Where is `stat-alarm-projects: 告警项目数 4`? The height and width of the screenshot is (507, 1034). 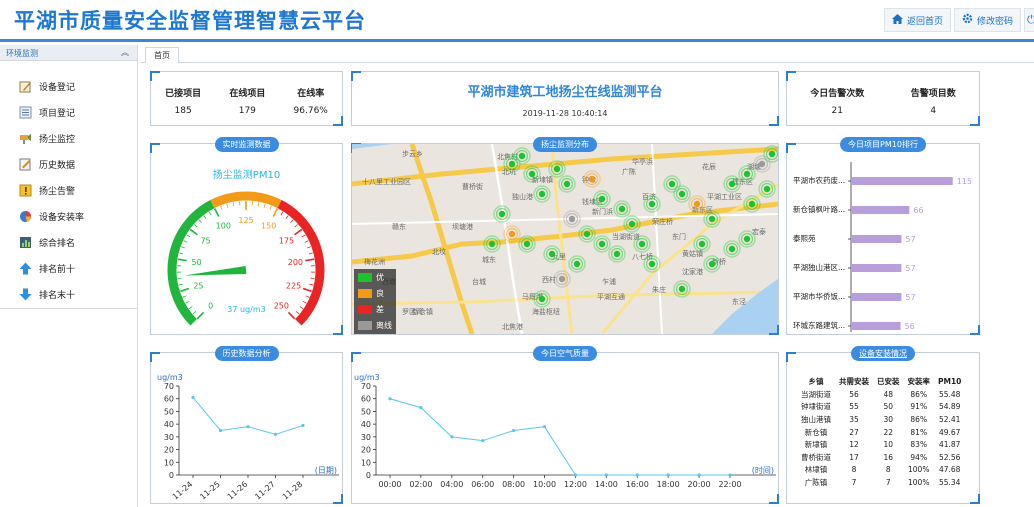
stat-alarm-projects: 告警项目数 4 is located at coordinates (933, 101).